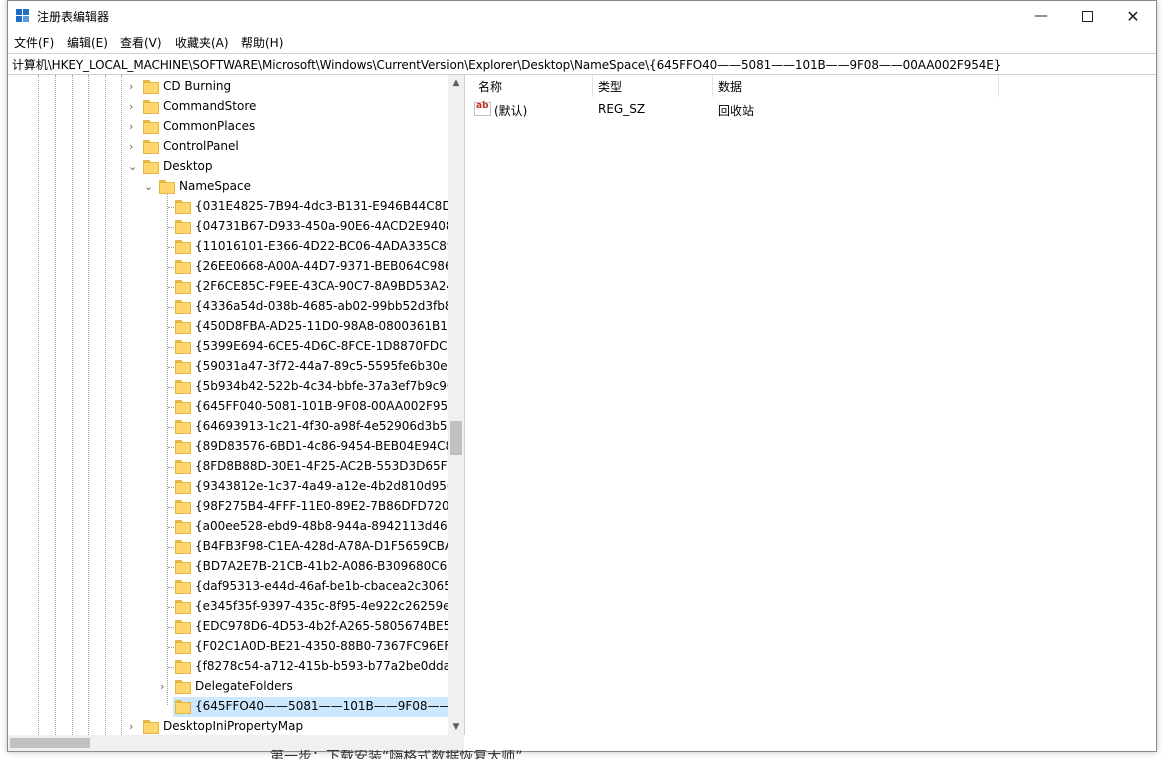  Describe the element at coordinates (228, 227) in the screenshot. I see `tree-node-namespace-key: {04731B67-D933-450a-90E6-4ACD2E9408FE` at that location.